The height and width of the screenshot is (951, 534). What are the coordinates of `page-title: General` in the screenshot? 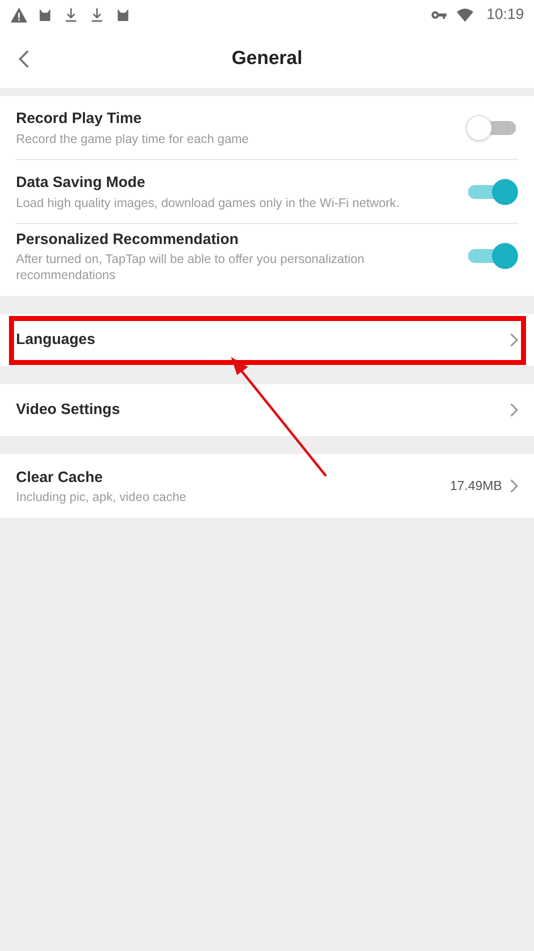 It's located at (267, 58).